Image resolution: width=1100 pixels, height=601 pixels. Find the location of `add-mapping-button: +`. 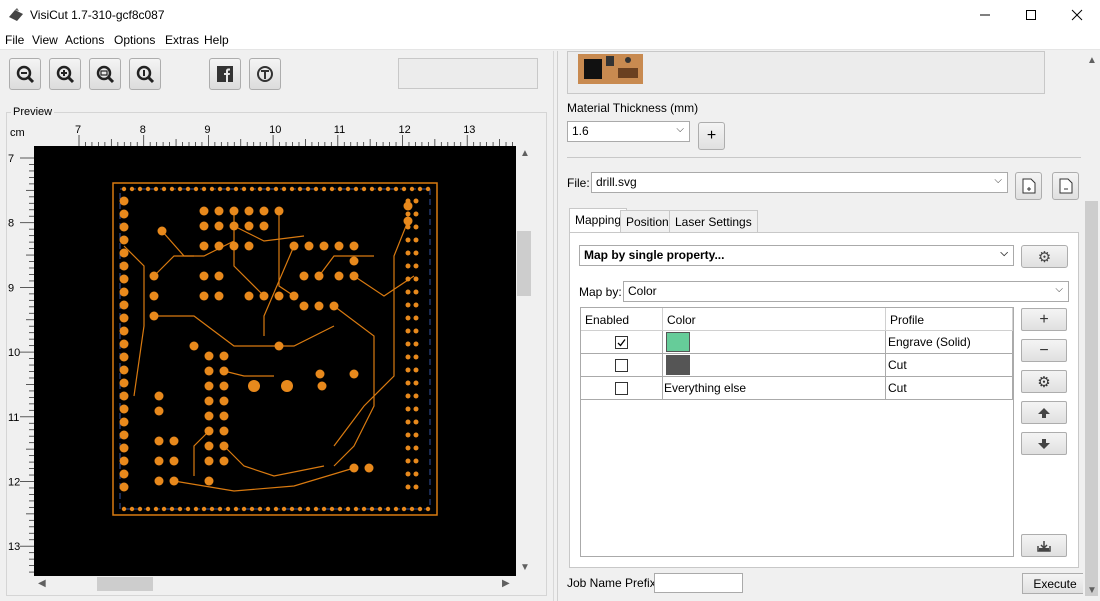

add-mapping-button: + is located at coordinates (1044, 319).